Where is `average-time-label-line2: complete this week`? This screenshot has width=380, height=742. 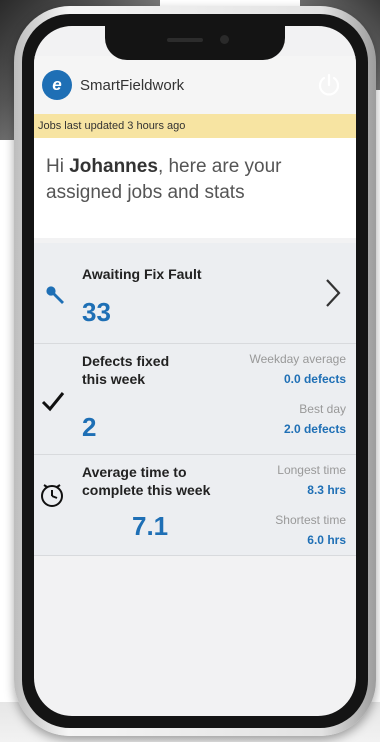
average-time-label-line2: complete this week is located at coordinates (146, 490).